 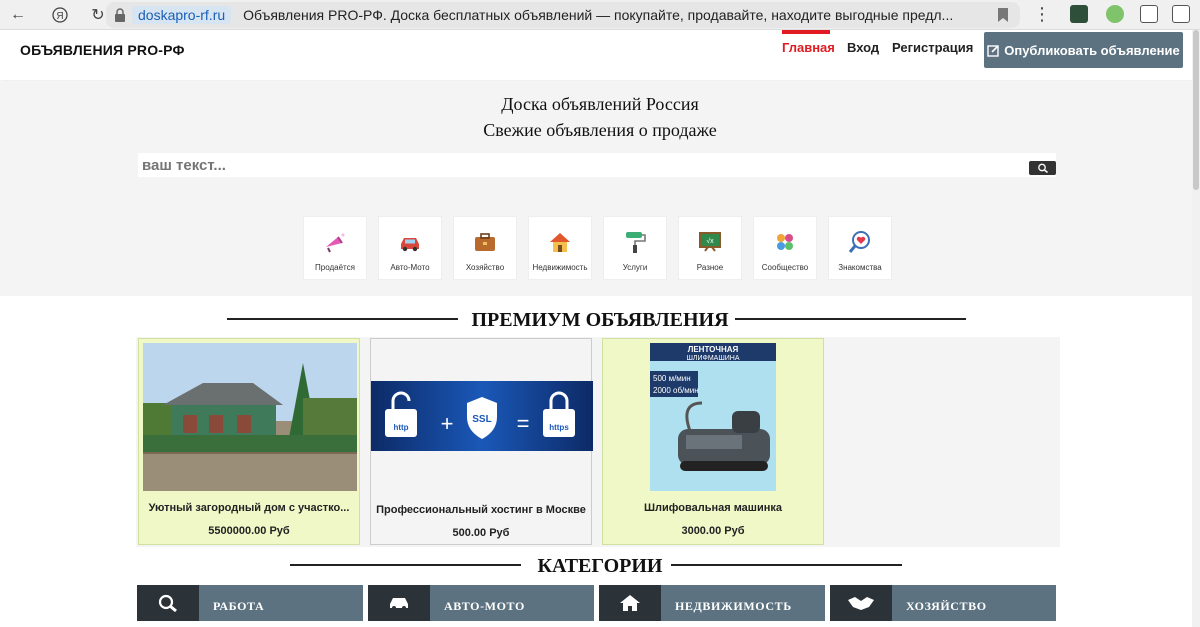 What do you see at coordinates (860, 242) in the screenshot?
I see `heart-search-icon` at bounding box center [860, 242].